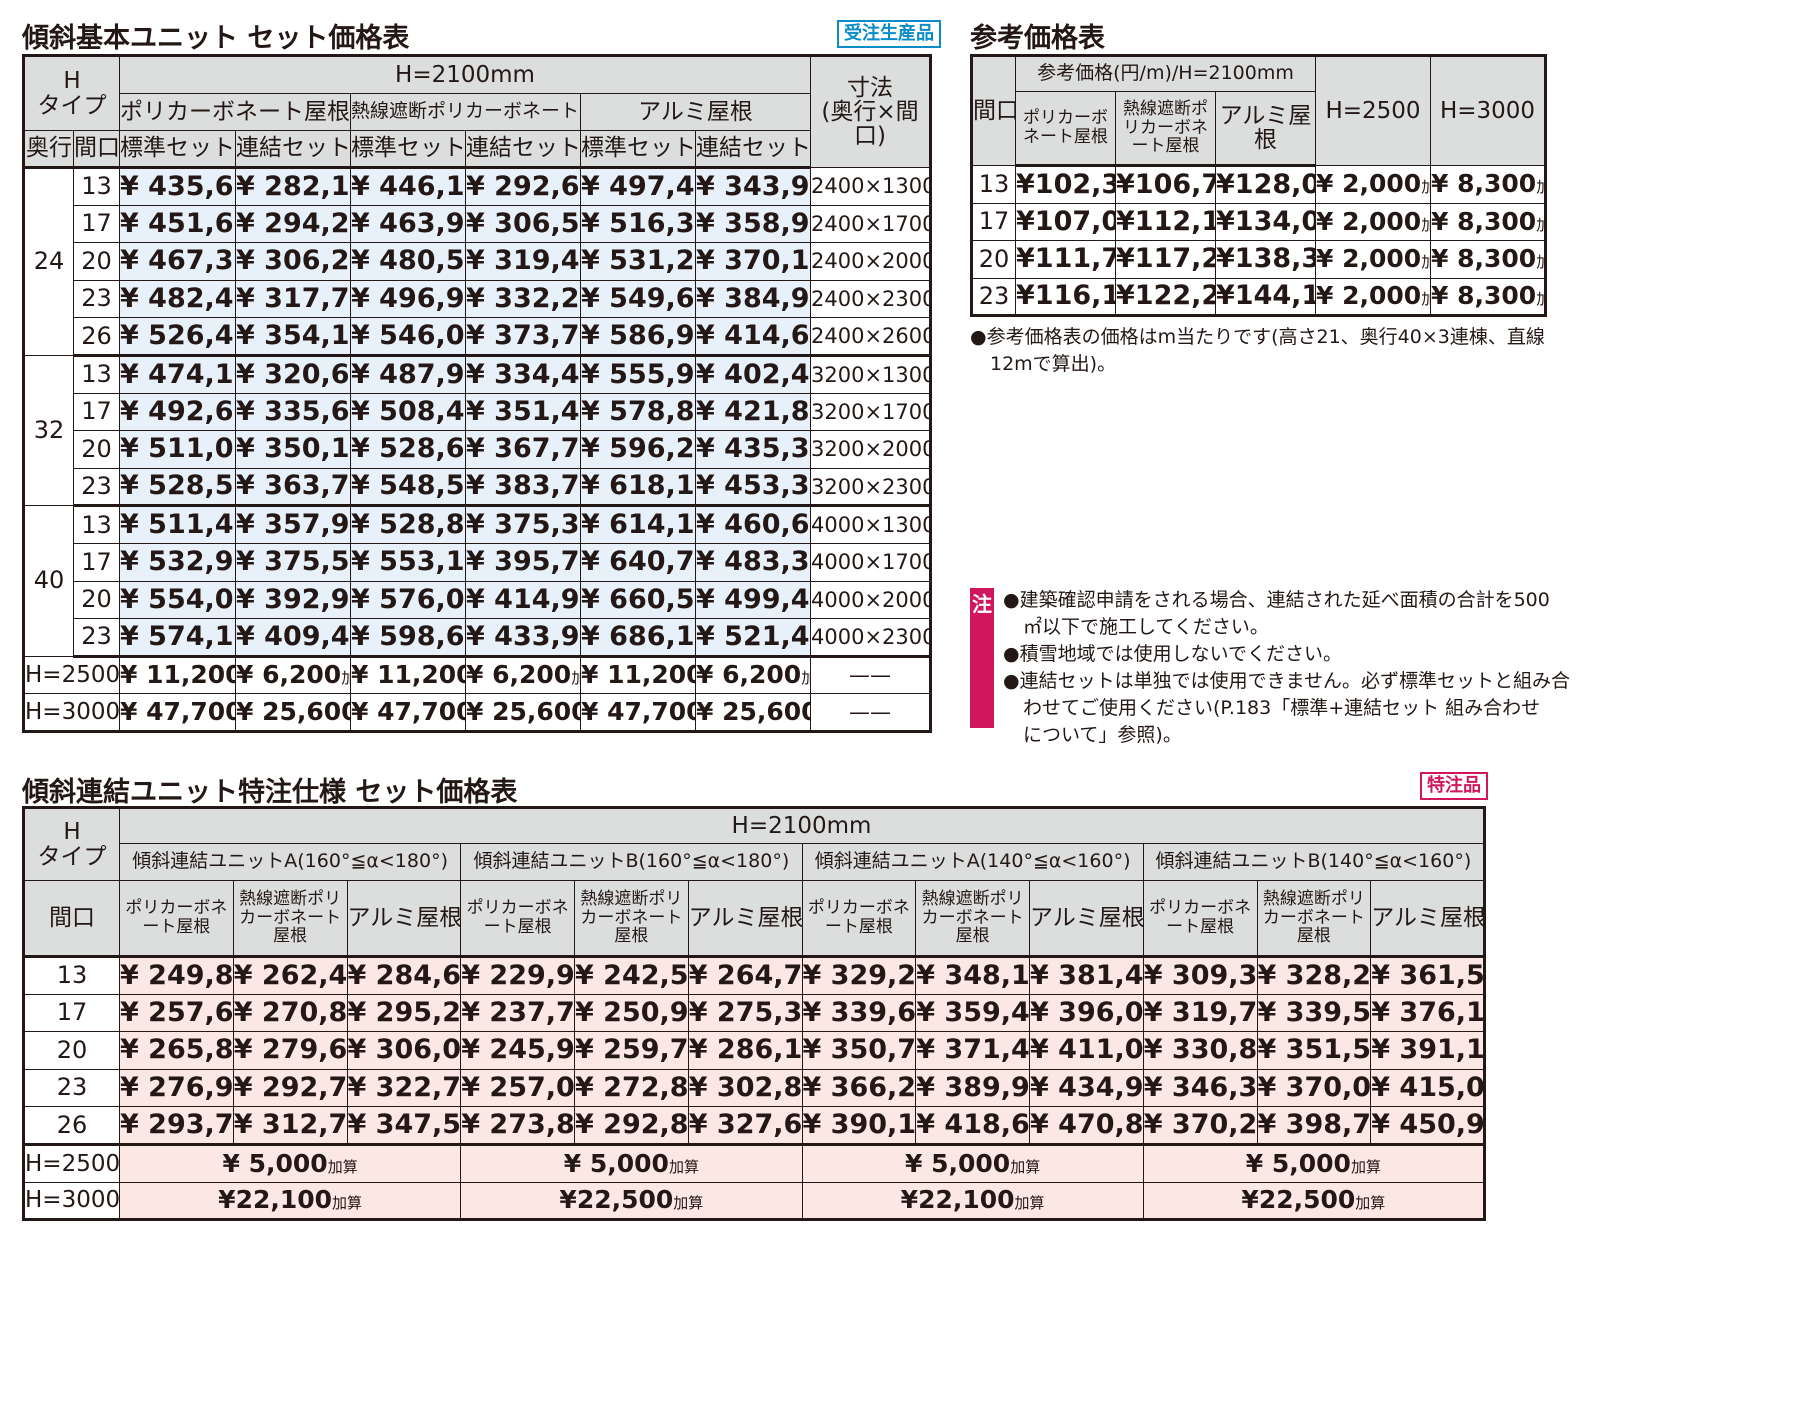 The image size is (1802, 1418). What do you see at coordinates (404, 975) in the screenshot?
I see `price-cell: ¥ 284,600` at bounding box center [404, 975].